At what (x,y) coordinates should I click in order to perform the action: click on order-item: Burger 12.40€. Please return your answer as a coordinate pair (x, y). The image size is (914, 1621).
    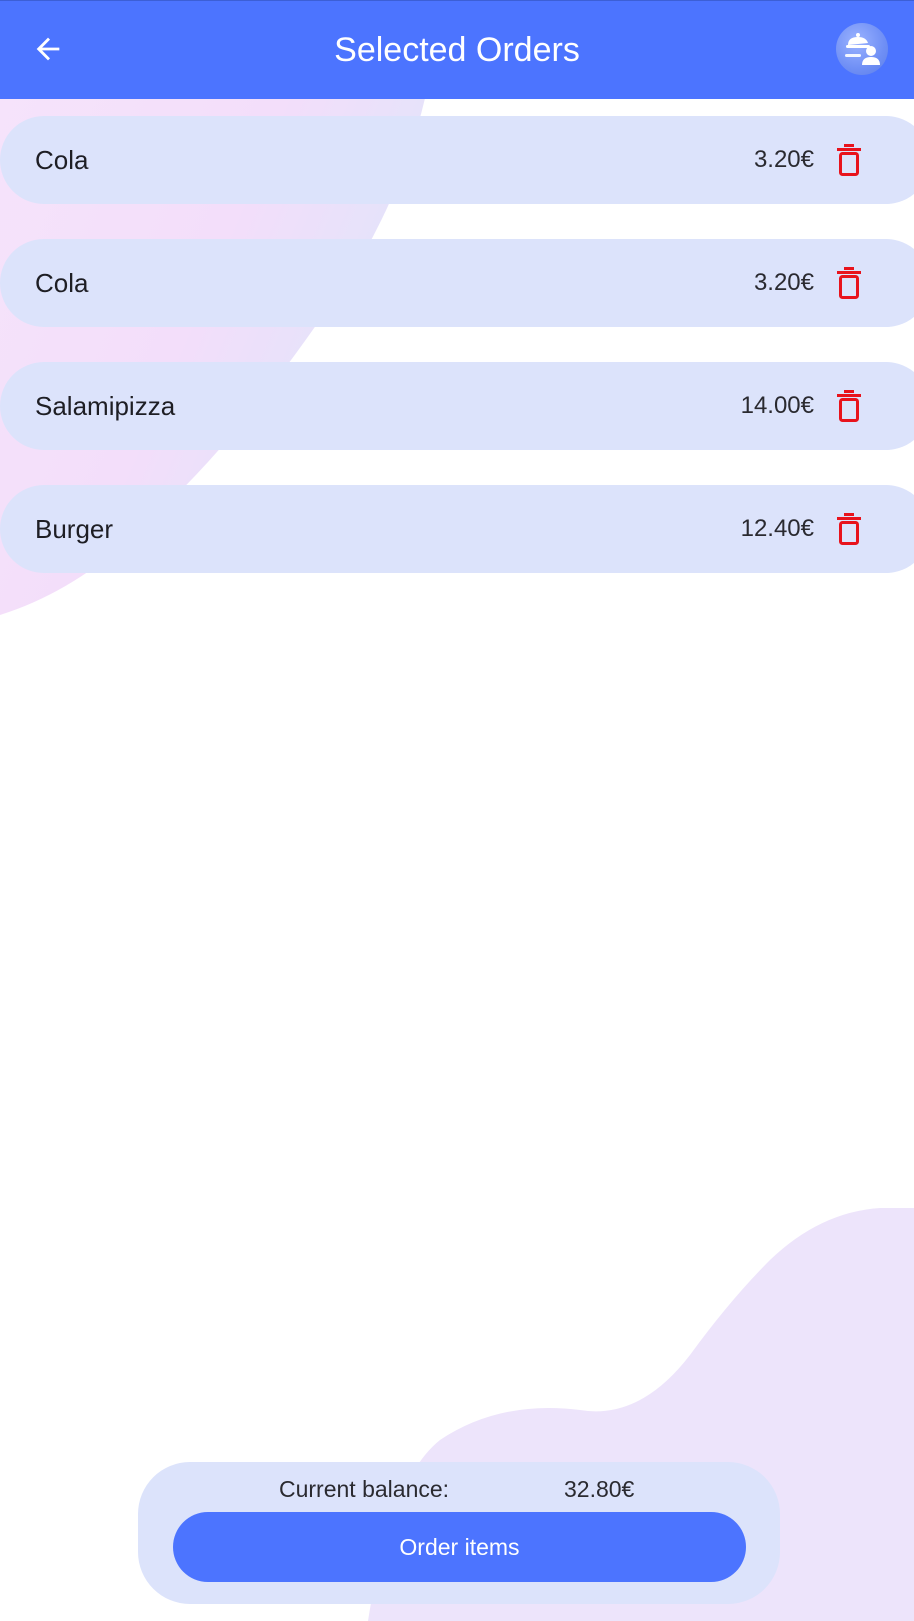
    Looking at the image, I should click on (457, 529).